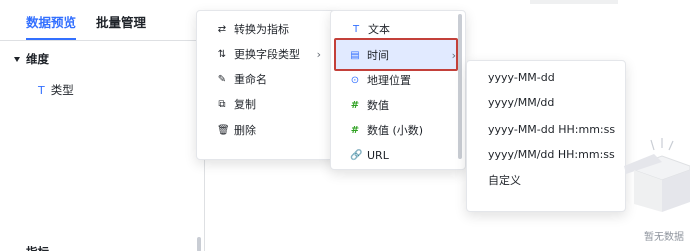  I want to click on delete-icon: 🗑, so click(223, 130).